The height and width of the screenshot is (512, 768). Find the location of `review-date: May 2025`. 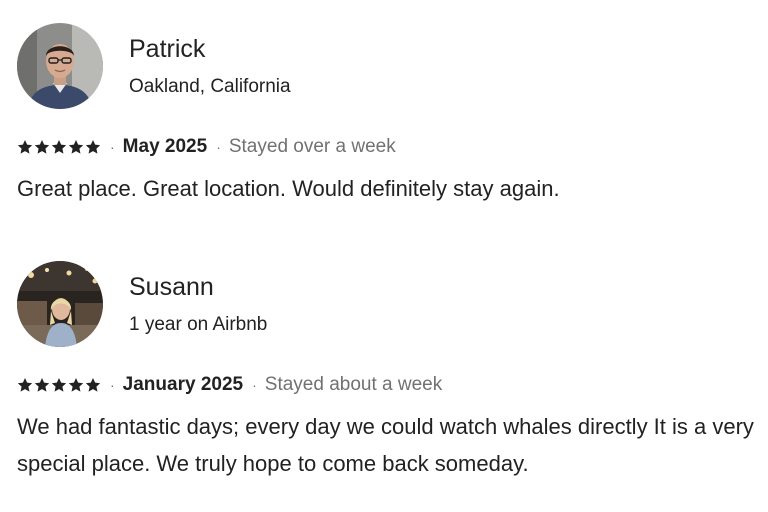

review-date: May 2025 is located at coordinates (165, 146).